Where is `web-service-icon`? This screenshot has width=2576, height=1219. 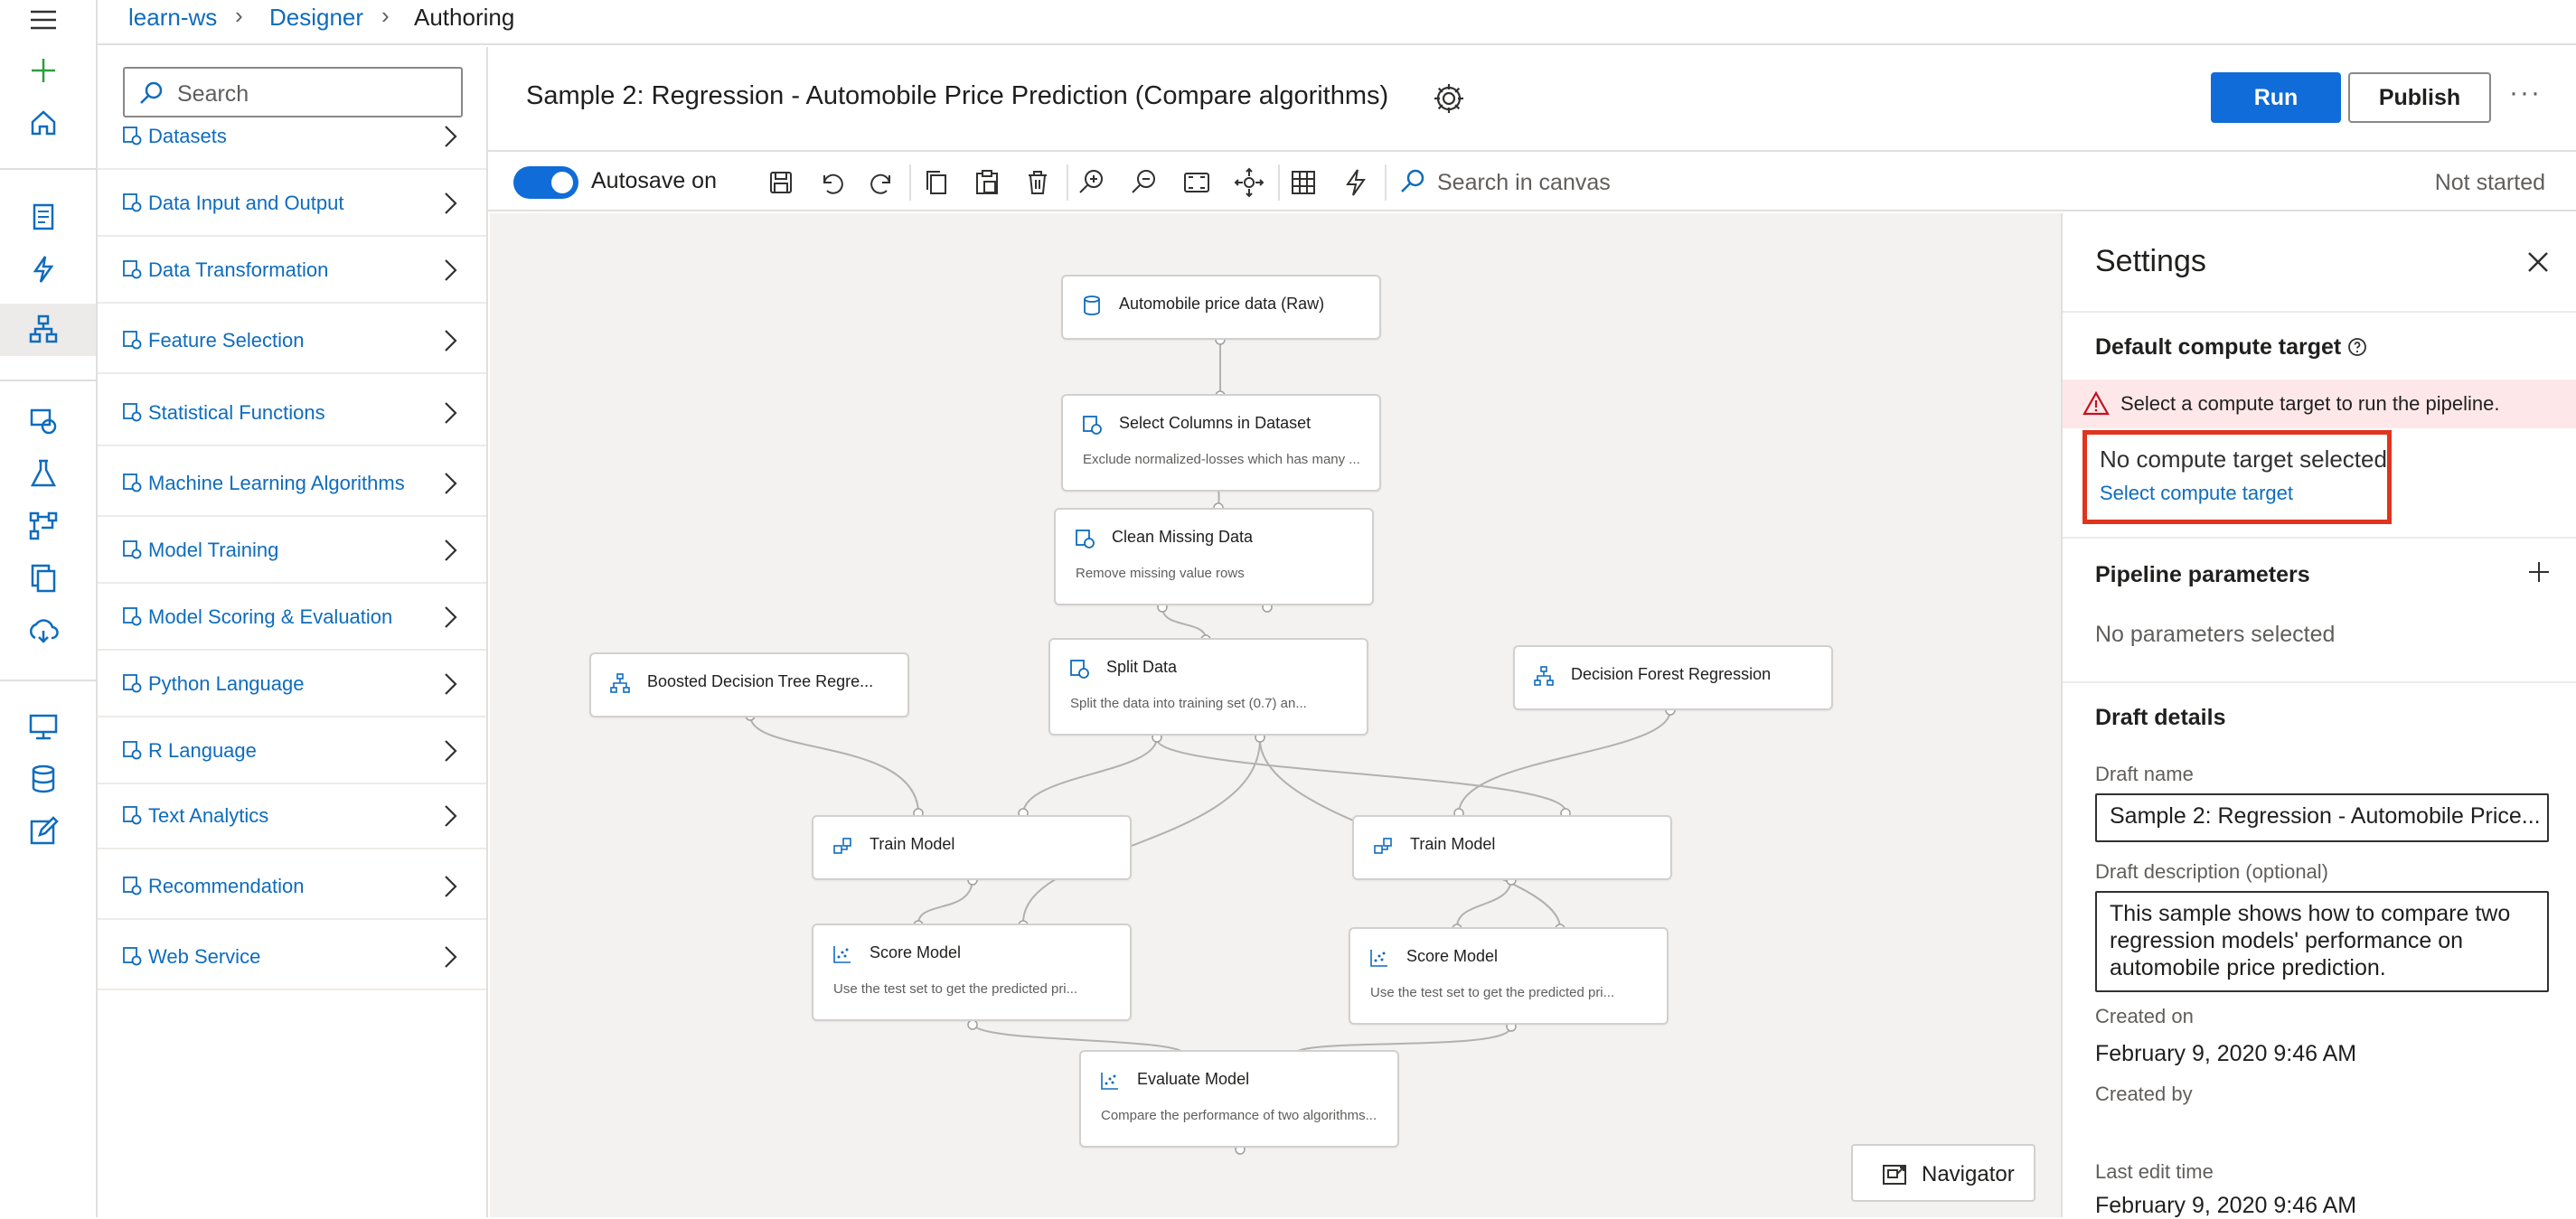 web-service-icon is located at coordinates (133, 956).